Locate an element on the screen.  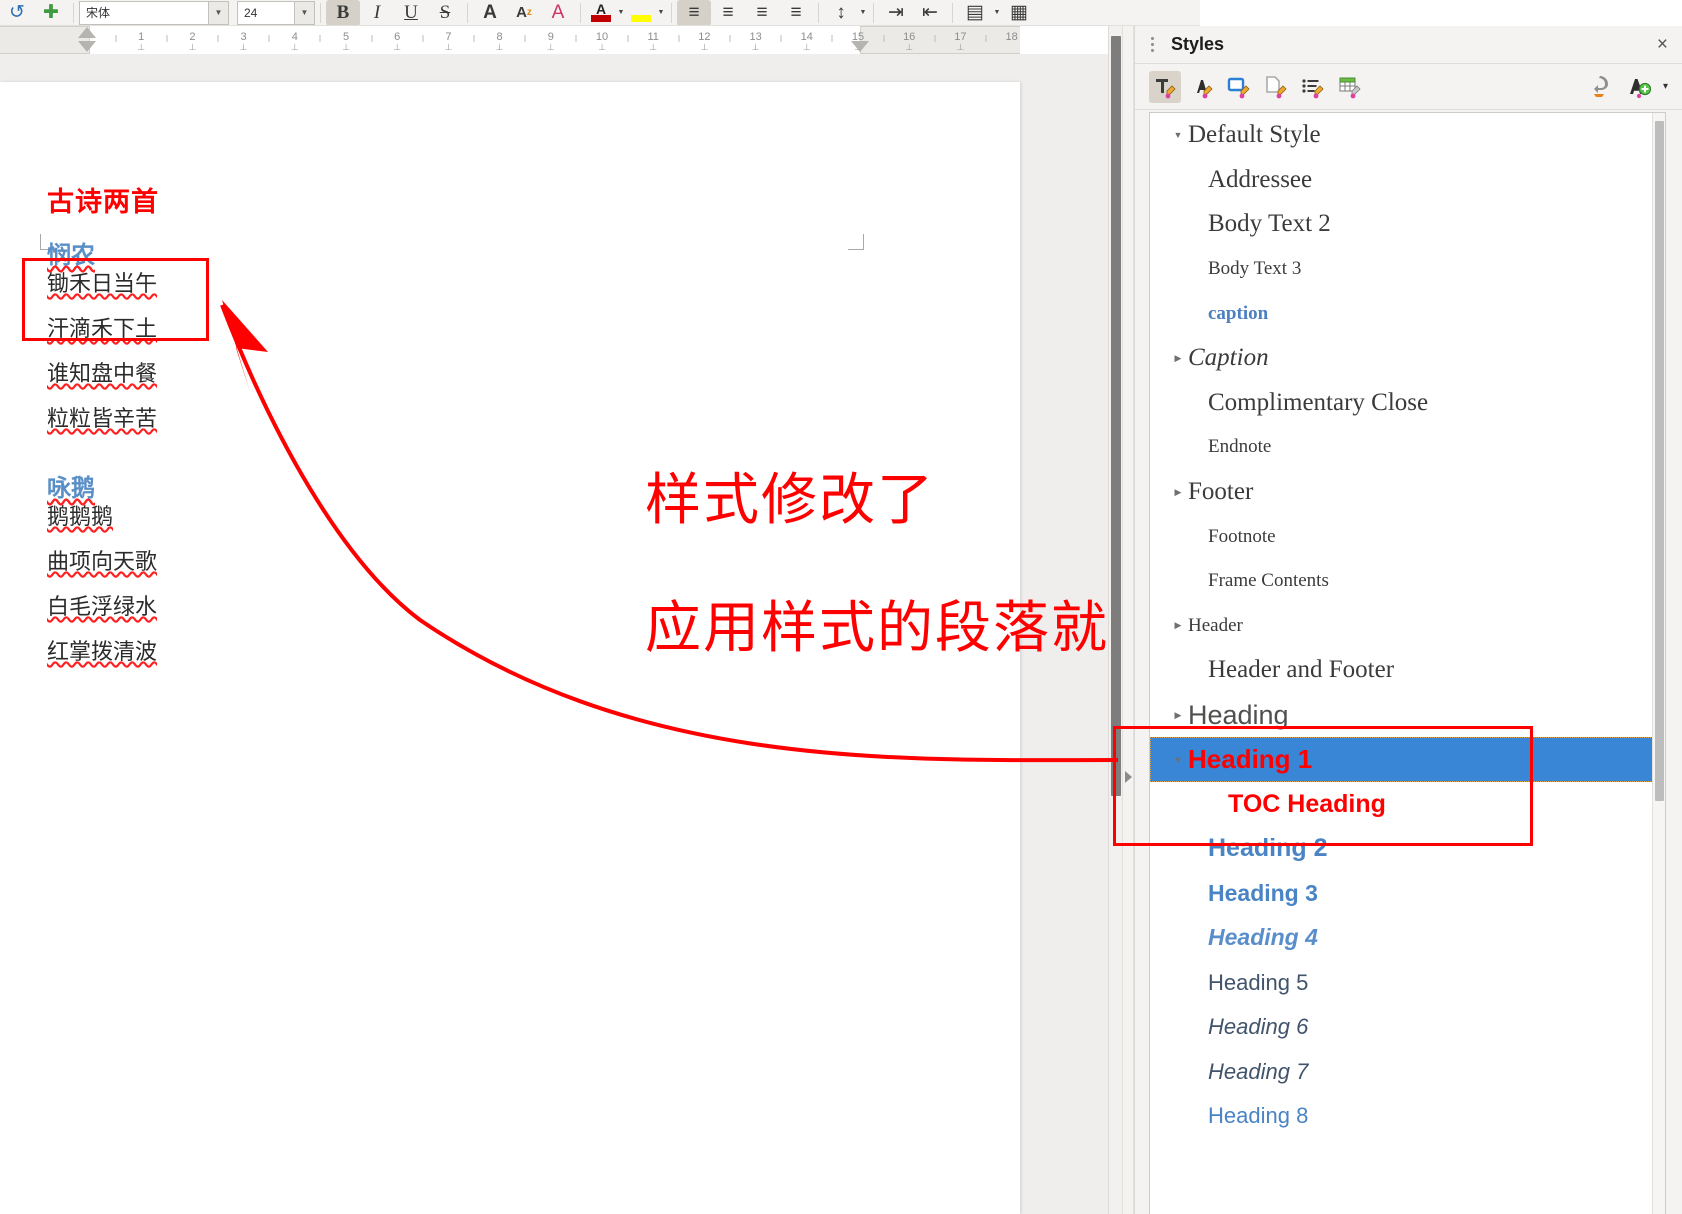
table-styles-icon is located at coordinates (1350, 87).